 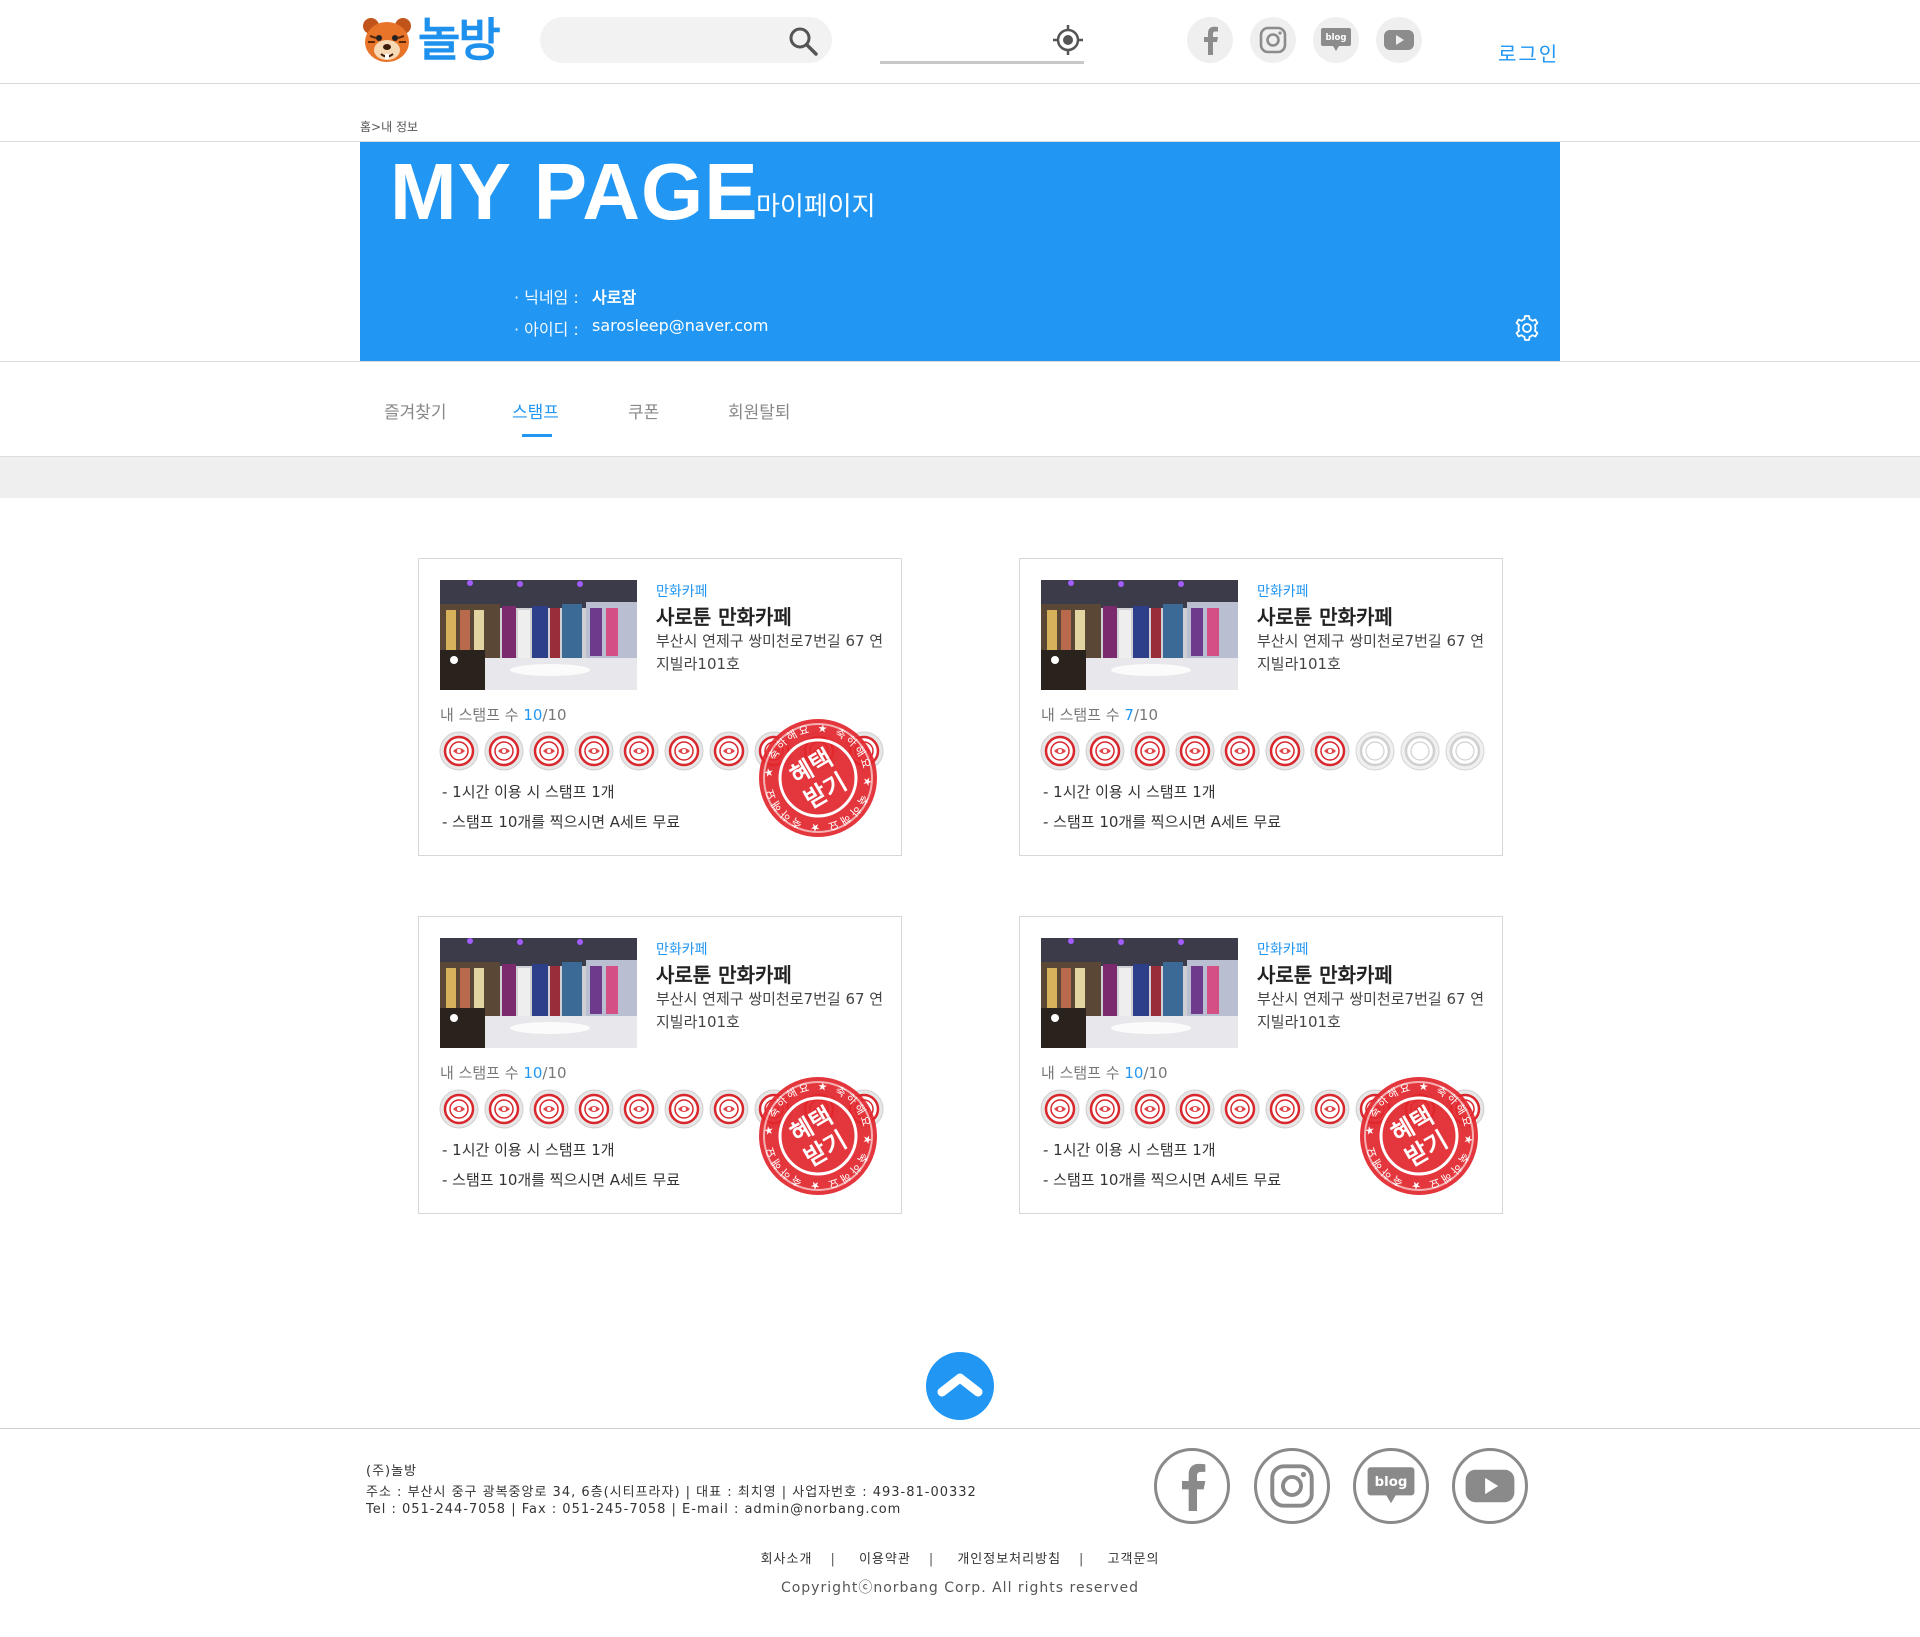 What do you see at coordinates (1527, 328) in the screenshot?
I see `settings-gear-icon` at bounding box center [1527, 328].